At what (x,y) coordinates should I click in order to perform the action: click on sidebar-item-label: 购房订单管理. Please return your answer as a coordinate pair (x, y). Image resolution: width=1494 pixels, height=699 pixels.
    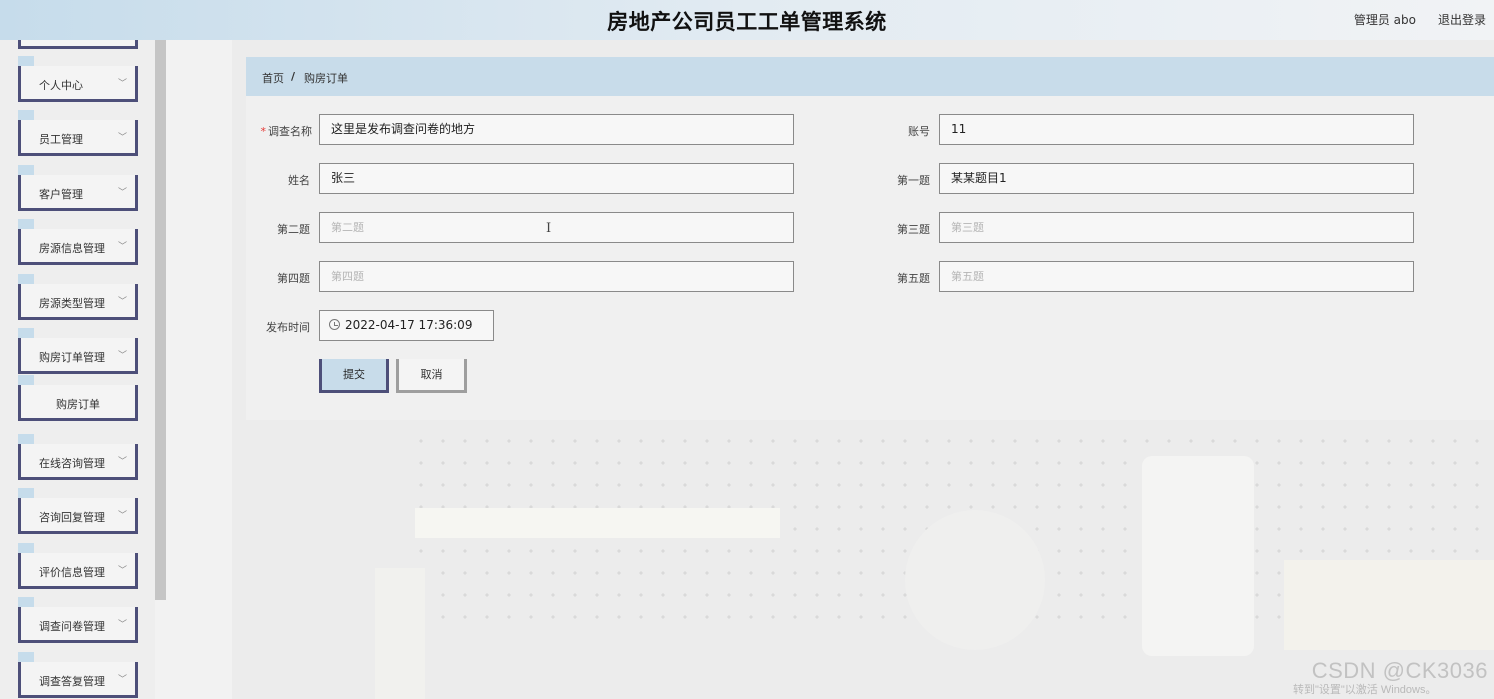
    Looking at the image, I should click on (72, 357).